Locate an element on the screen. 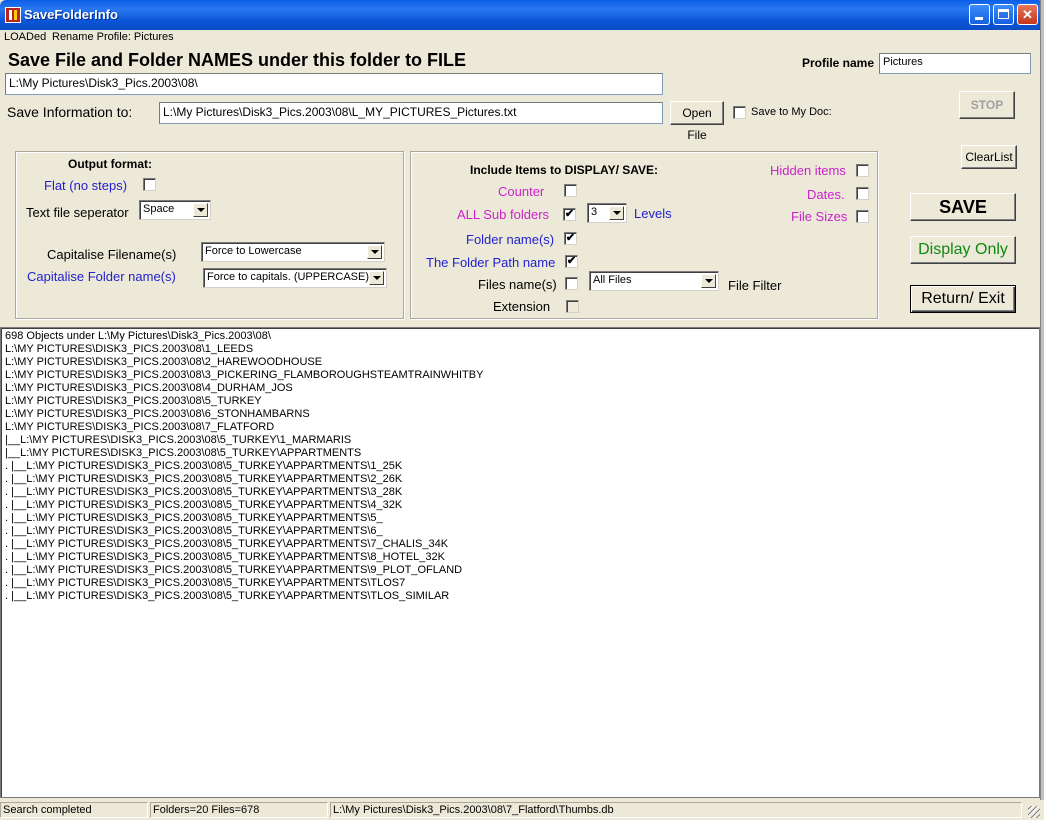 The width and height of the screenshot is (1044, 820). cap-folder-label: Capitalise Folder name(s) is located at coordinates (101, 276).